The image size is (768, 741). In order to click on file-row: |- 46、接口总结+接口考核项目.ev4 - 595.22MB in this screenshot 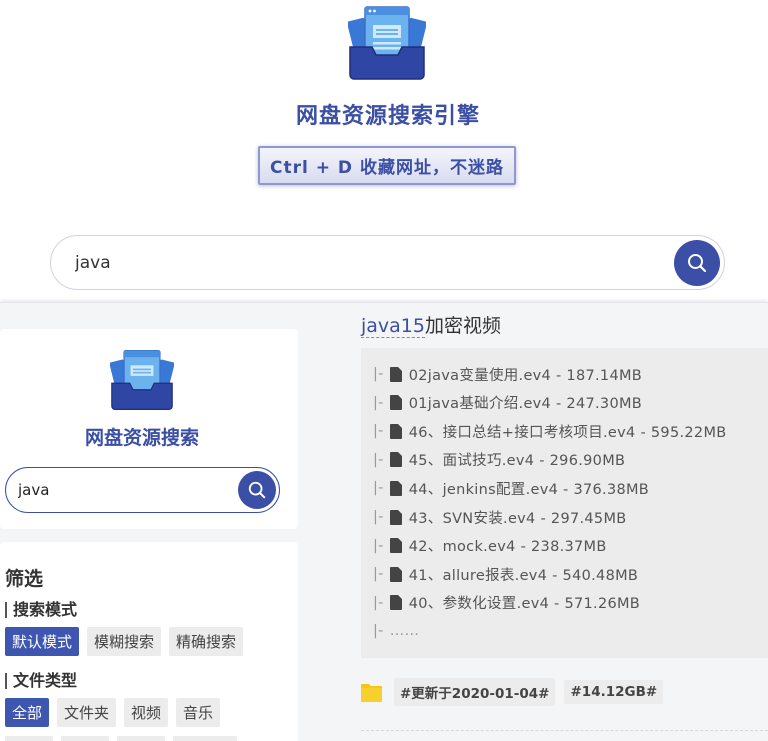, I will do `click(550, 431)`.